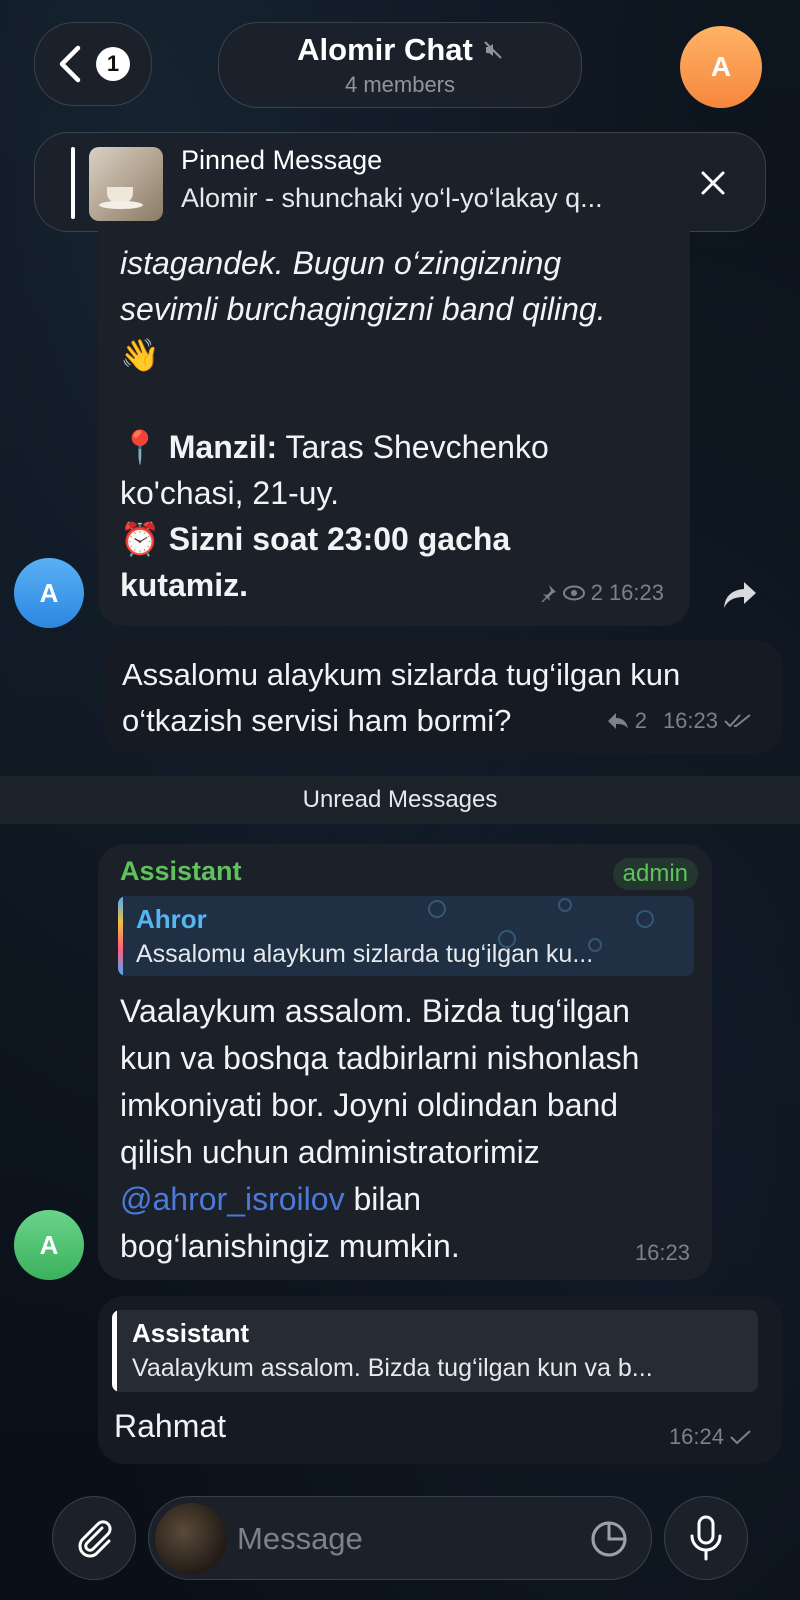 The image size is (800, 1600). I want to click on double-check-icon, so click(737, 721).